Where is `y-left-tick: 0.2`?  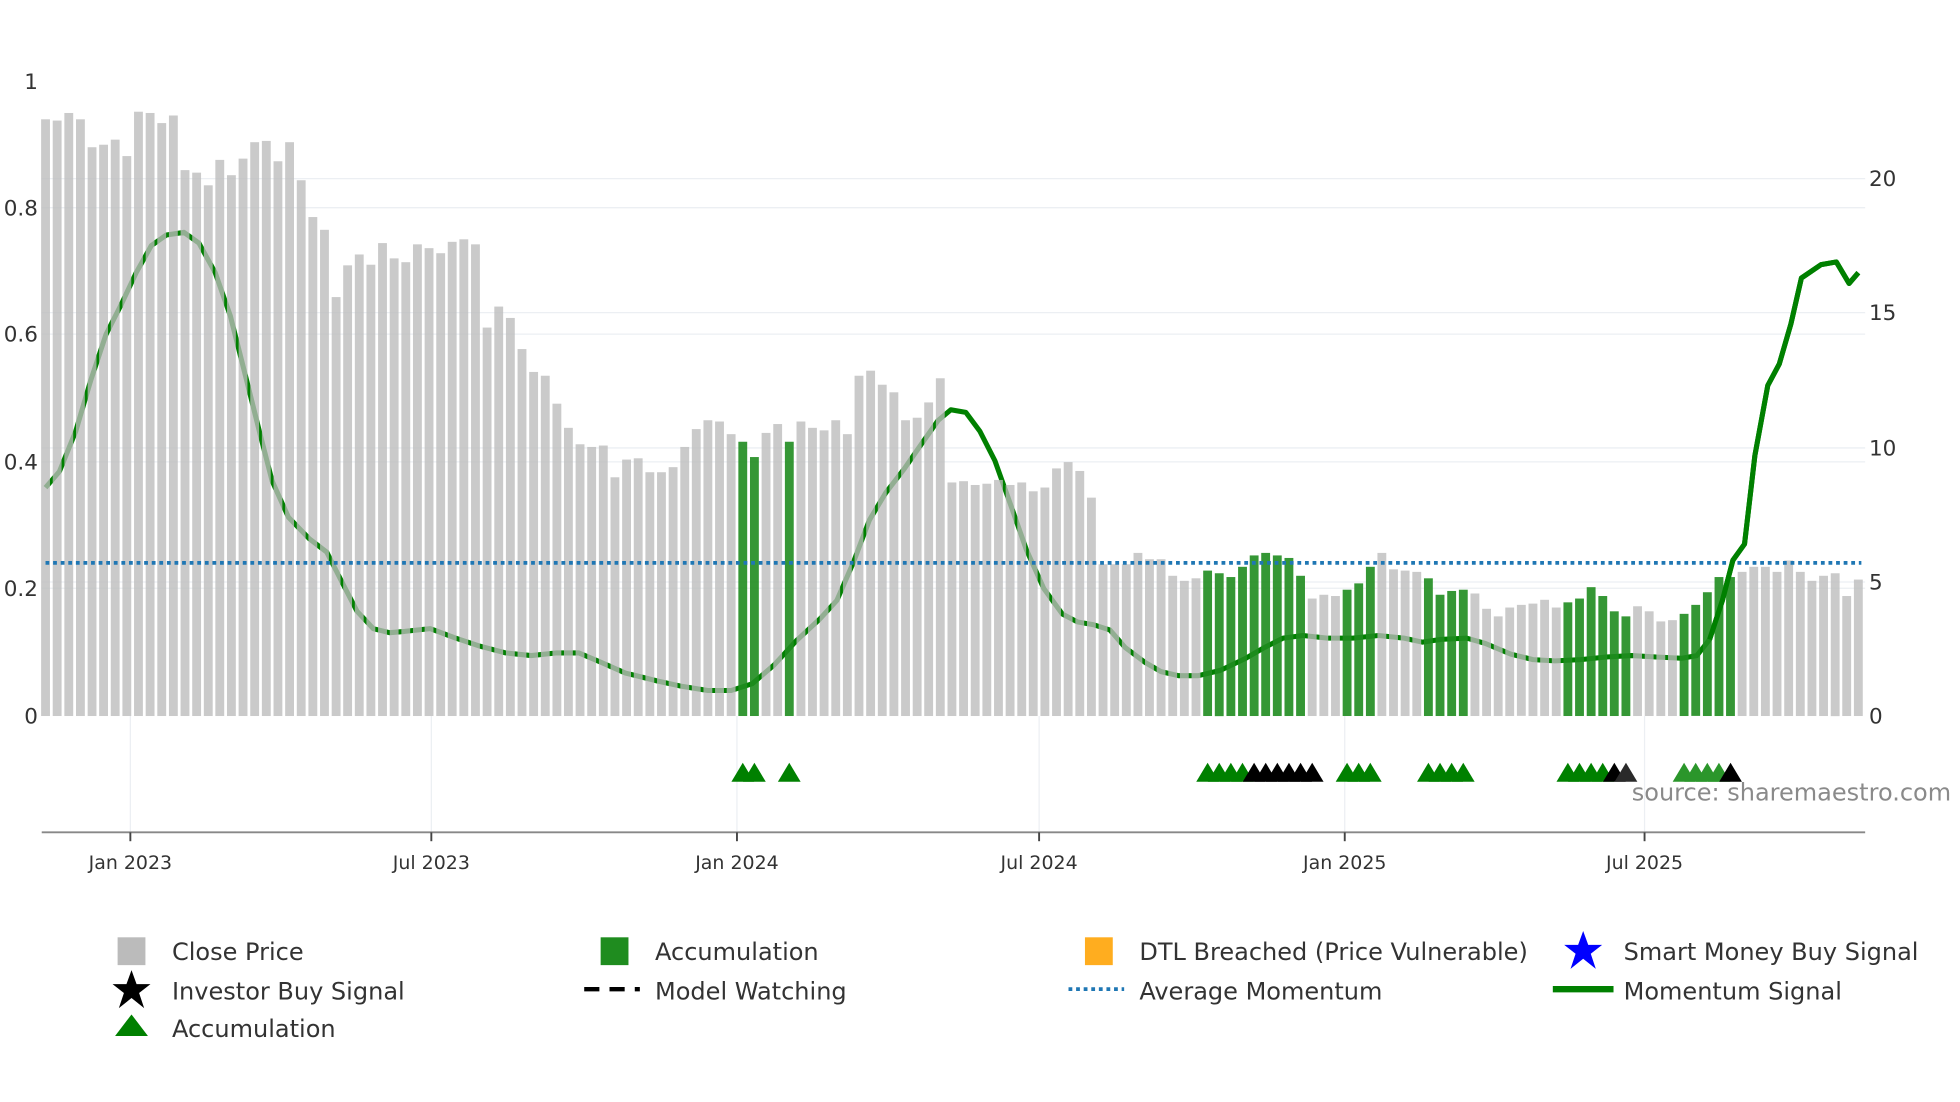 y-left-tick: 0.2 is located at coordinates (21, 589).